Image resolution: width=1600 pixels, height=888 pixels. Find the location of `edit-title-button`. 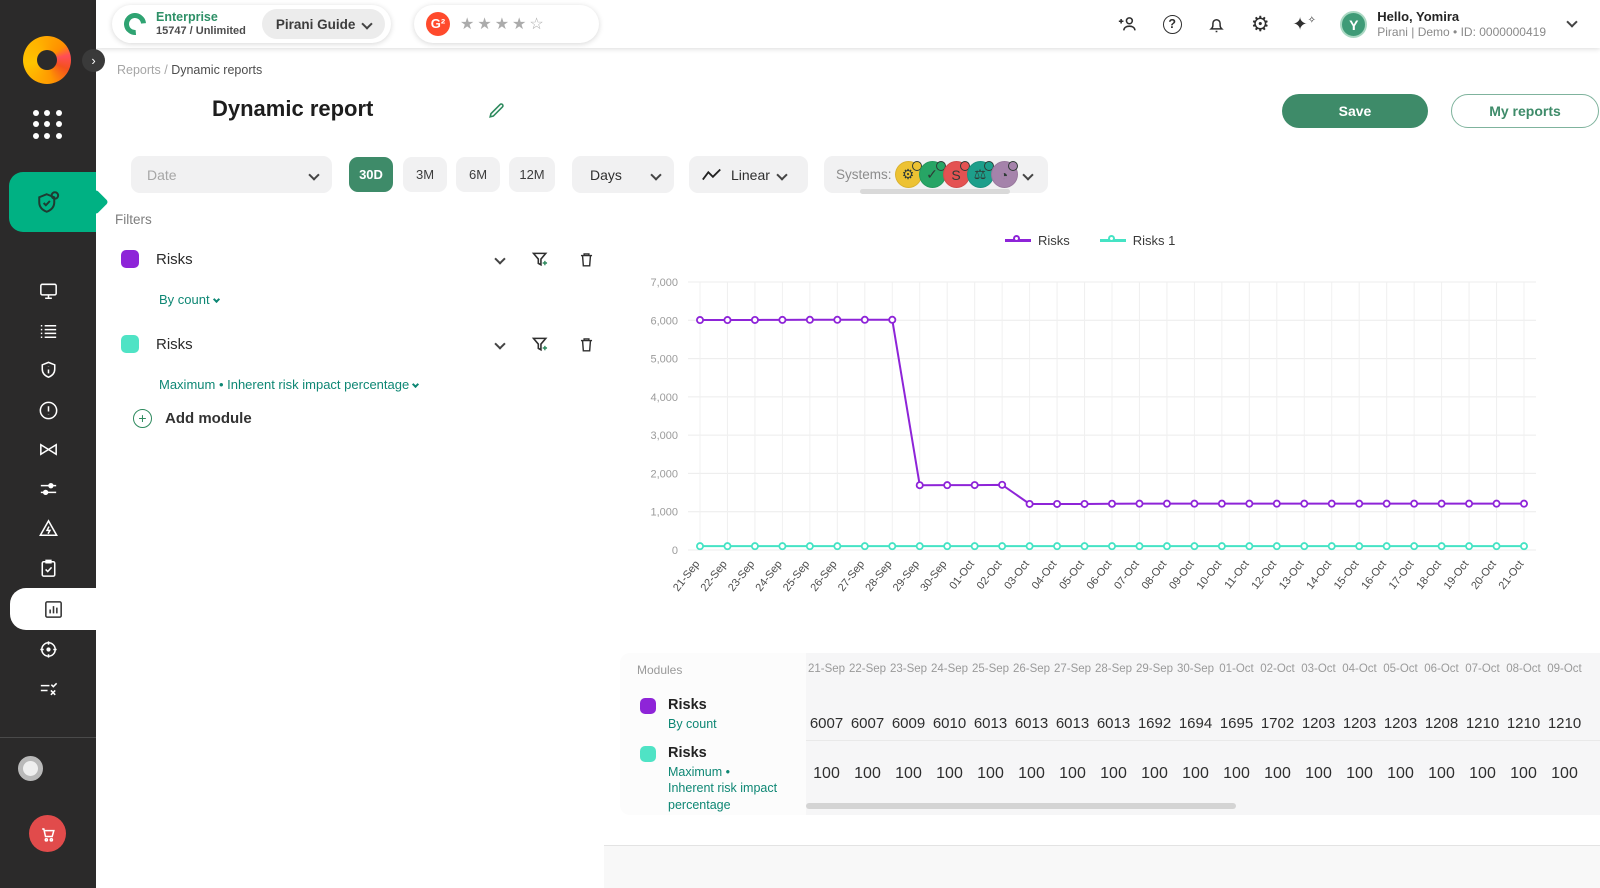

edit-title-button is located at coordinates (496, 110).